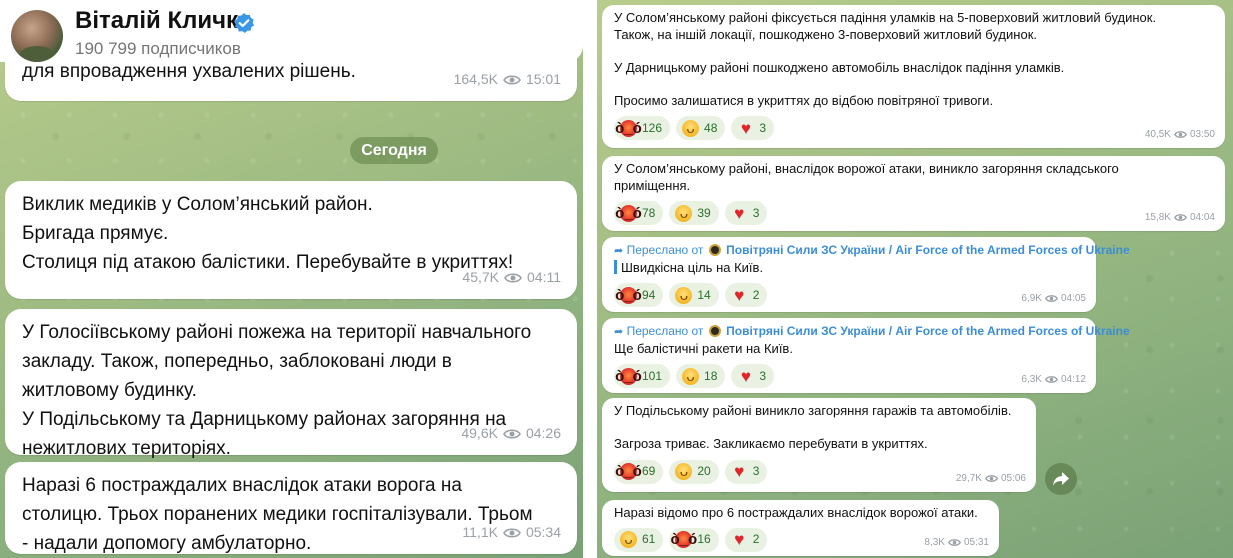 Image resolution: width=1233 pixels, height=558 pixels. I want to click on view-count: 15,8K, so click(1157, 217).